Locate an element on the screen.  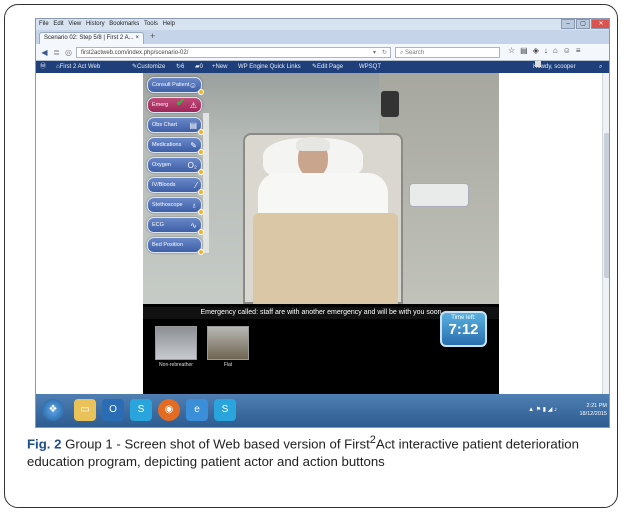
browser-tab: Scenario 02: Step 5/8 | First 2 A... × is located at coordinates (91, 38).